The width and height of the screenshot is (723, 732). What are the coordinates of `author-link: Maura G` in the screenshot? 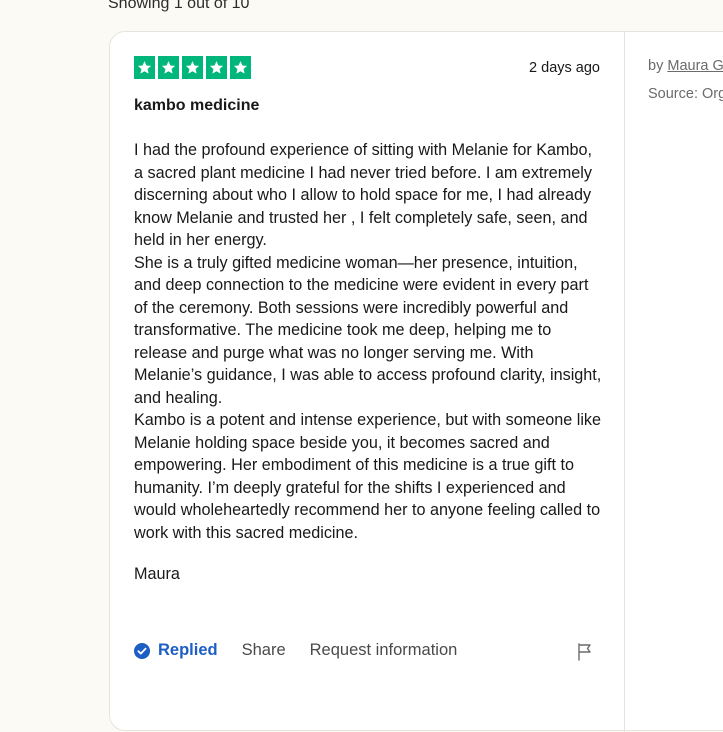 It's located at (695, 66).